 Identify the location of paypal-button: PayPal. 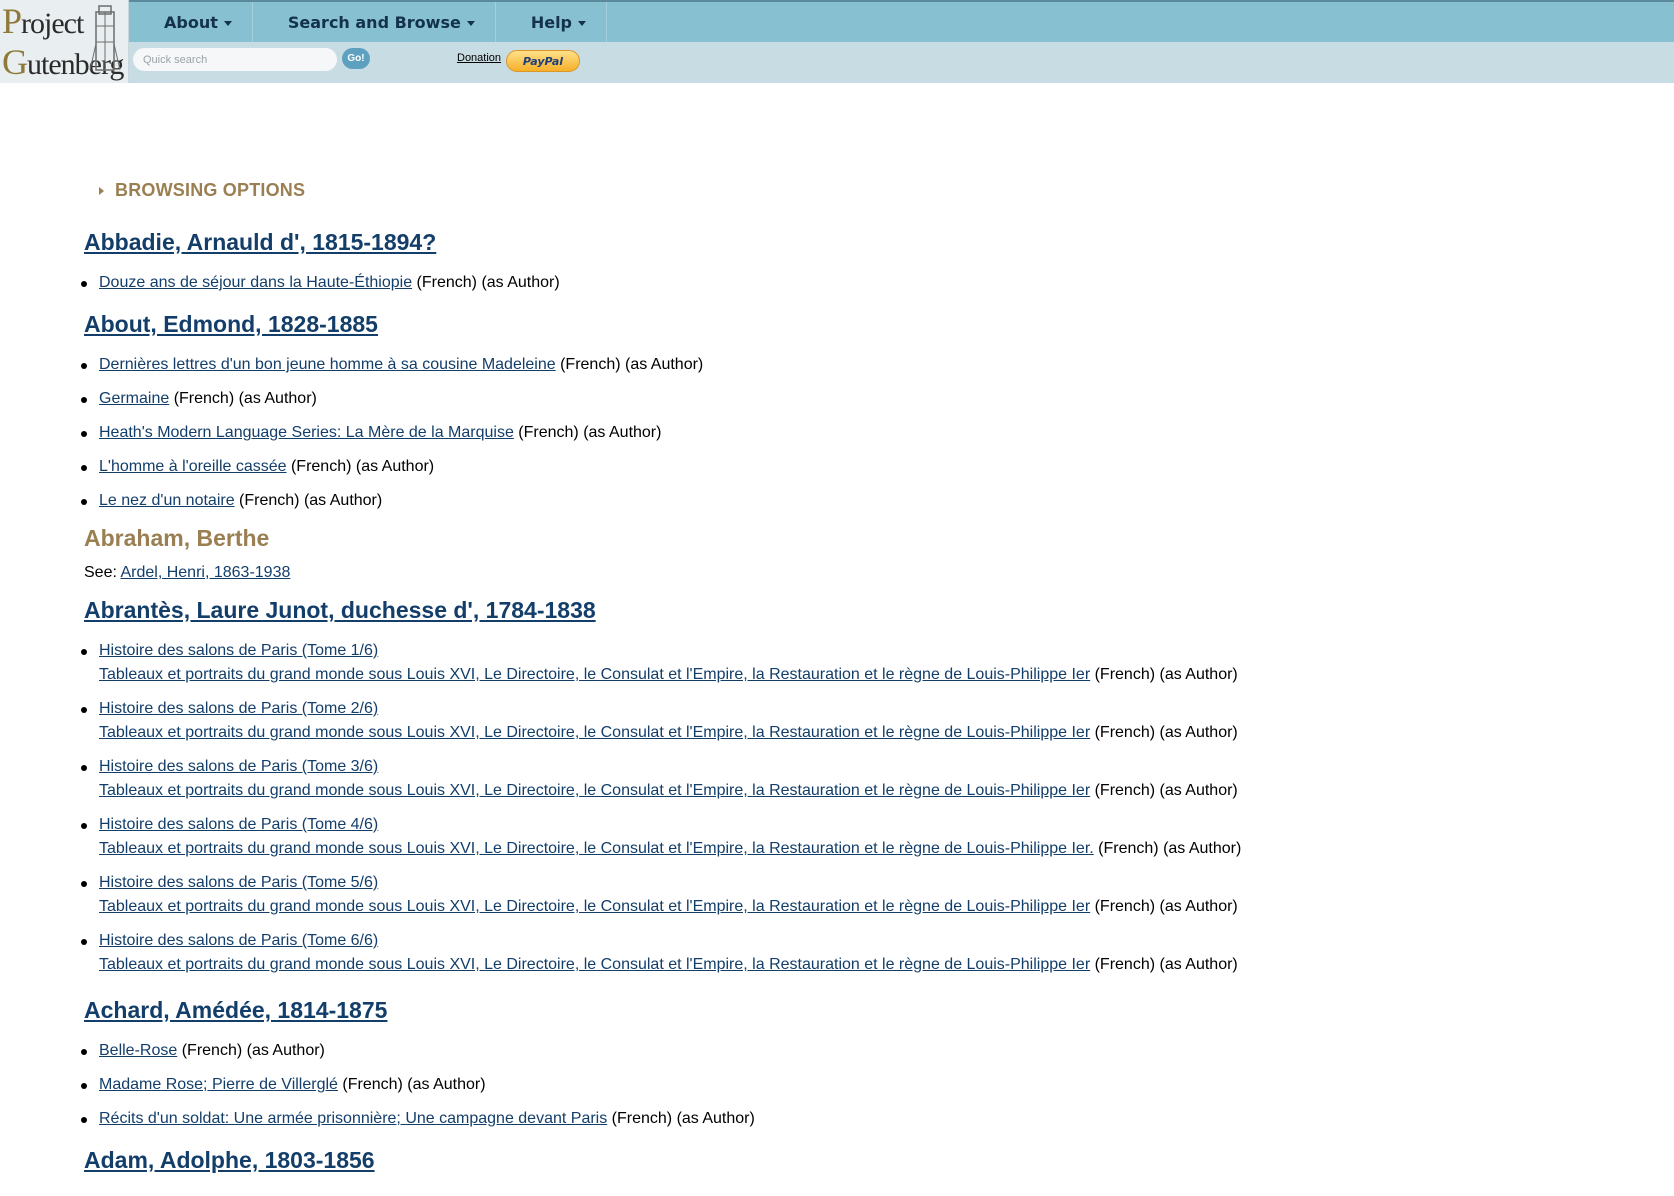
(543, 61).